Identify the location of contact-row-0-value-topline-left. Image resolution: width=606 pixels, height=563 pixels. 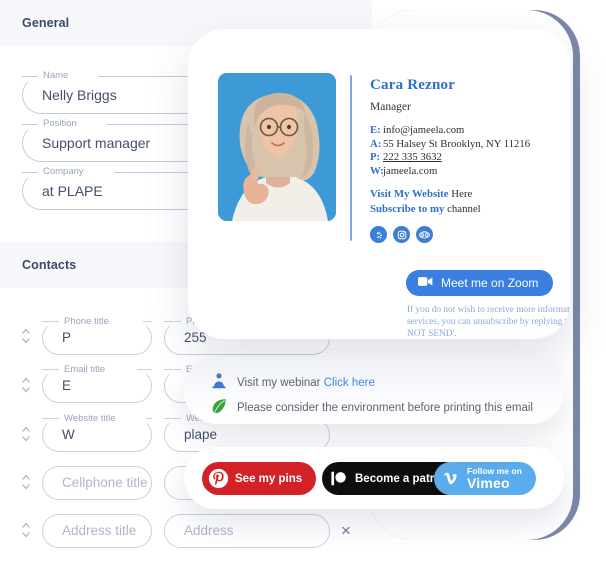
(172, 321).